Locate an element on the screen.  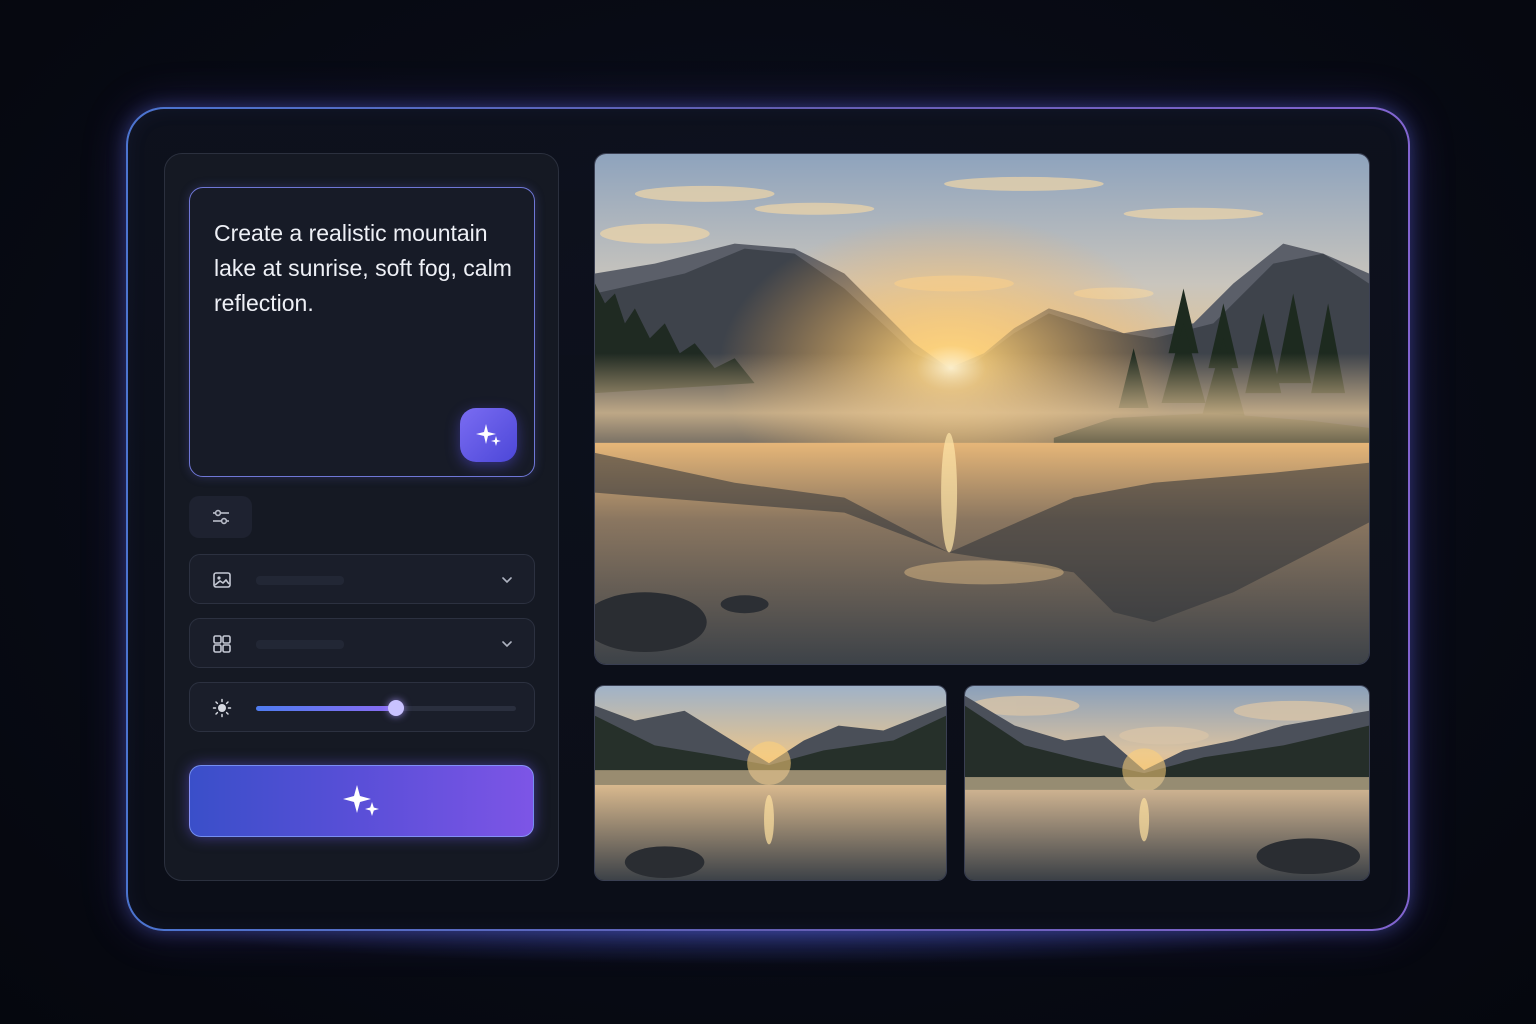
settings-button is located at coordinates (220, 517).